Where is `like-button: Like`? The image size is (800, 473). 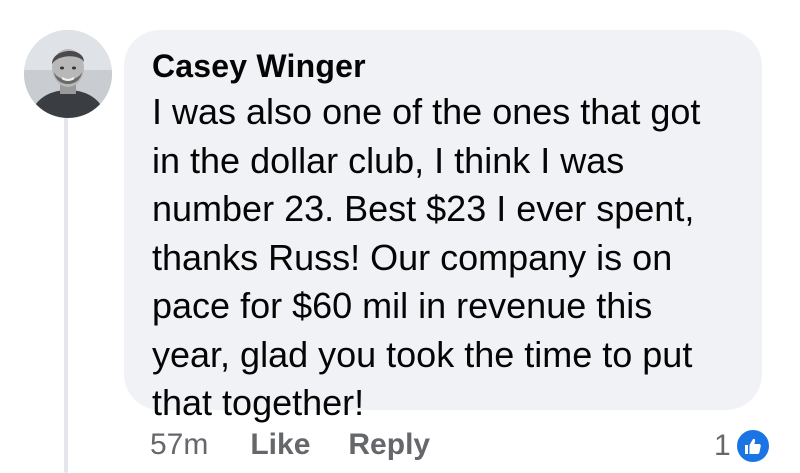 like-button: Like is located at coordinates (280, 445).